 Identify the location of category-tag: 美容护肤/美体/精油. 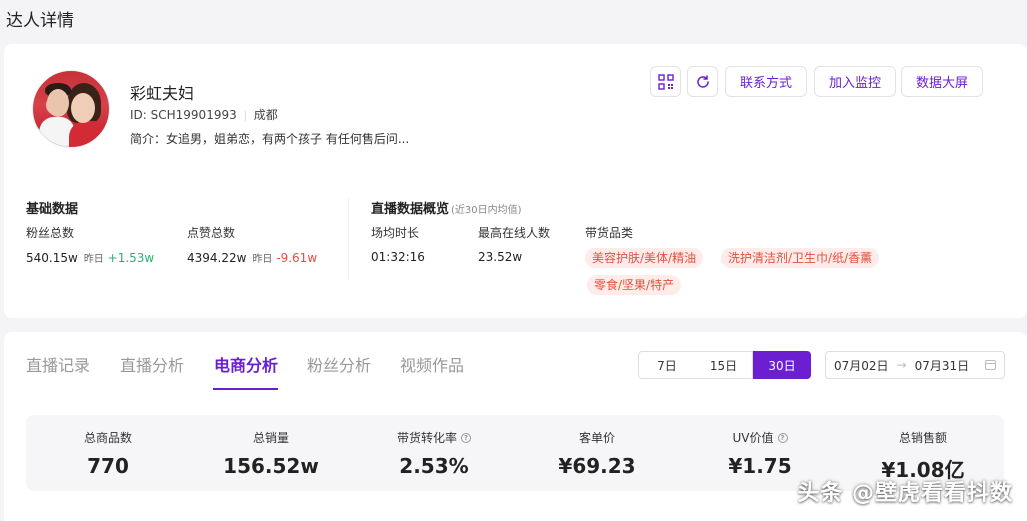
(644, 258).